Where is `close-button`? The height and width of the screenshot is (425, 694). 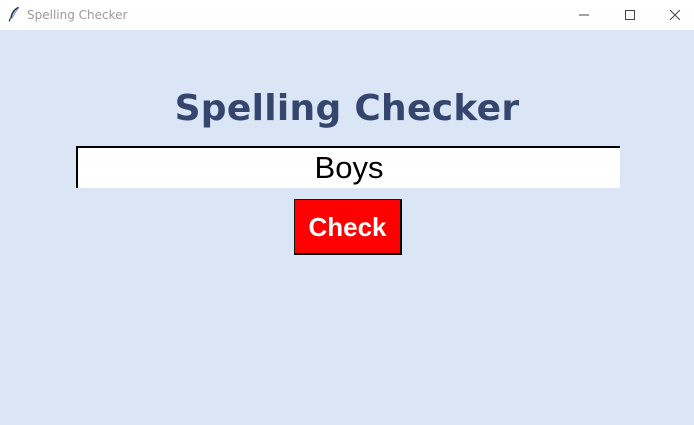
close-button is located at coordinates (673, 15).